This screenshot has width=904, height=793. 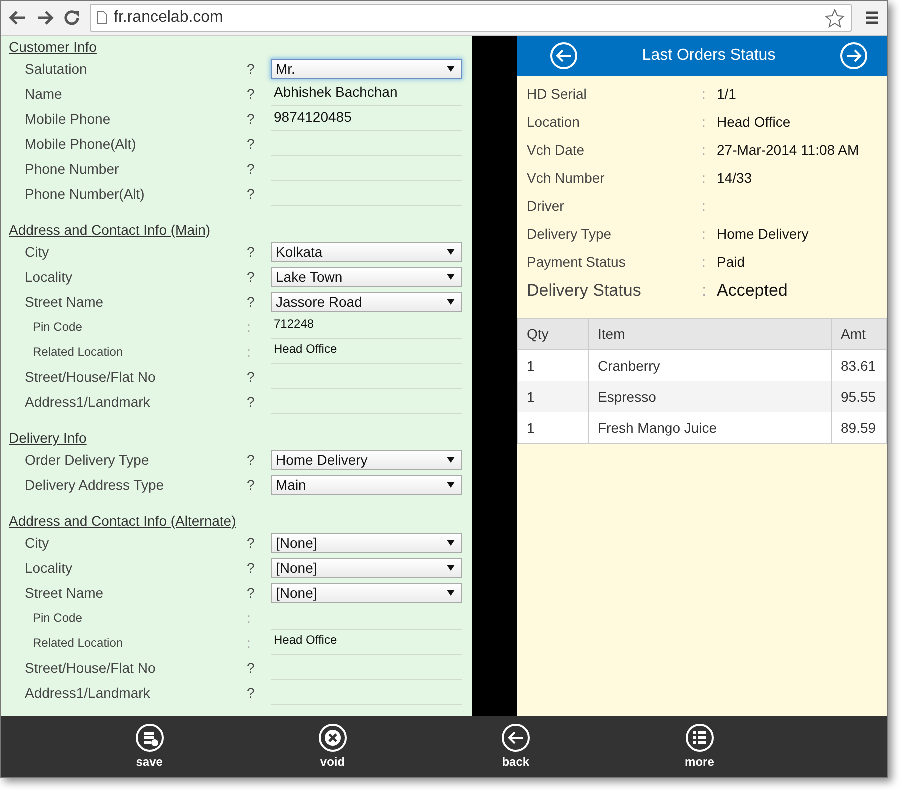 I want to click on field-label: Mobile Phone(Alt), so click(x=81, y=144).